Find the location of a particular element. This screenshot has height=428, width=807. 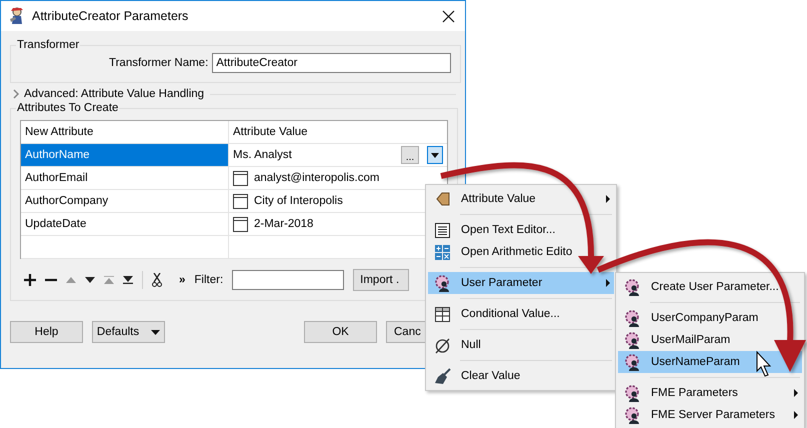

menu-item: User Parameter is located at coordinates (521, 283).